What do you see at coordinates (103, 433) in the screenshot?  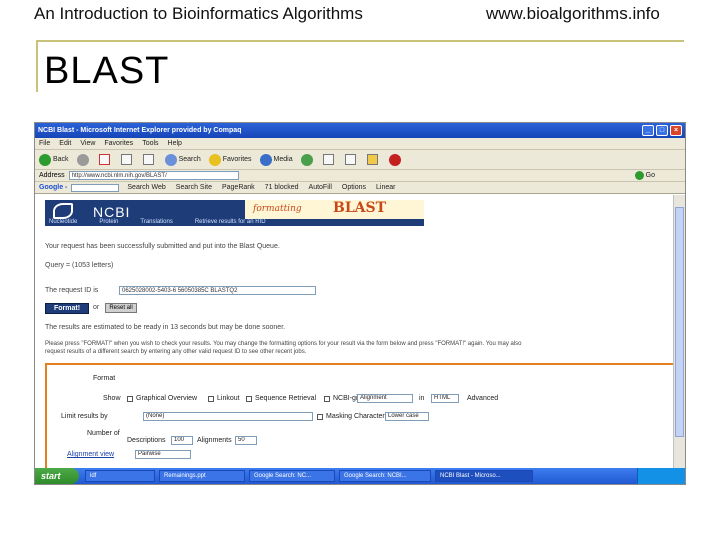 I see `number-of-label: Number of` at bounding box center [103, 433].